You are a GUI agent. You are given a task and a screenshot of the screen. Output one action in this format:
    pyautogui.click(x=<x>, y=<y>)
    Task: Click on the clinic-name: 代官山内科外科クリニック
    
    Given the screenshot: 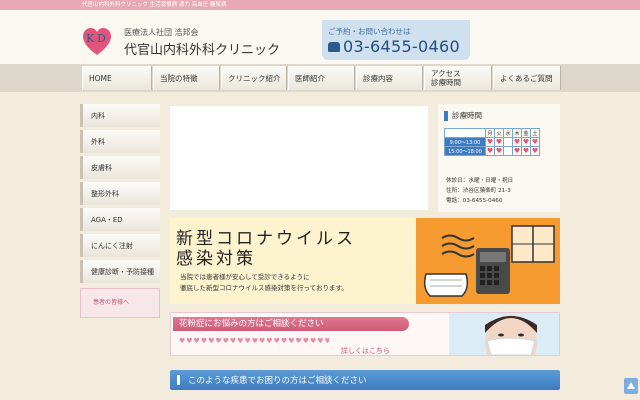 What is the action you would take?
    pyautogui.click(x=202, y=48)
    